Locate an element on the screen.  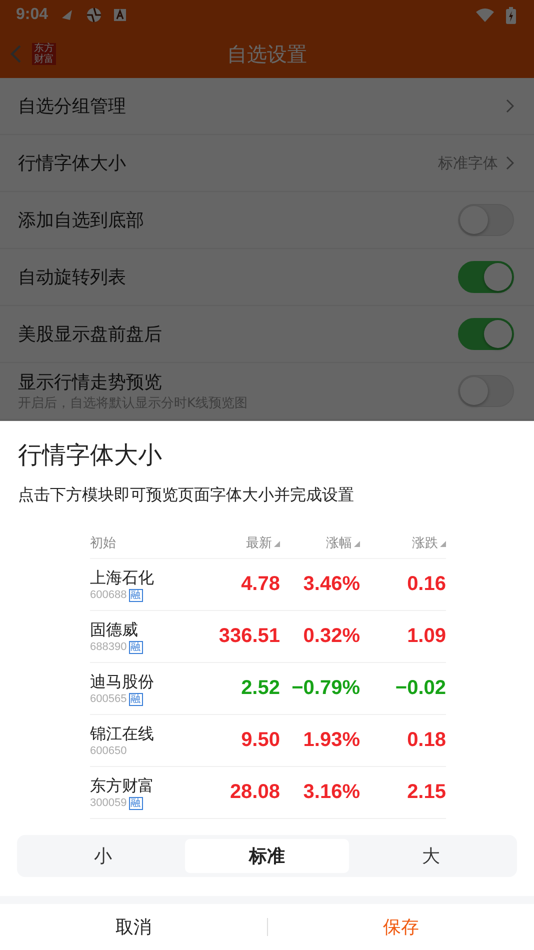
change-cell-text: 0.18 is located at coordinates (426, 740).